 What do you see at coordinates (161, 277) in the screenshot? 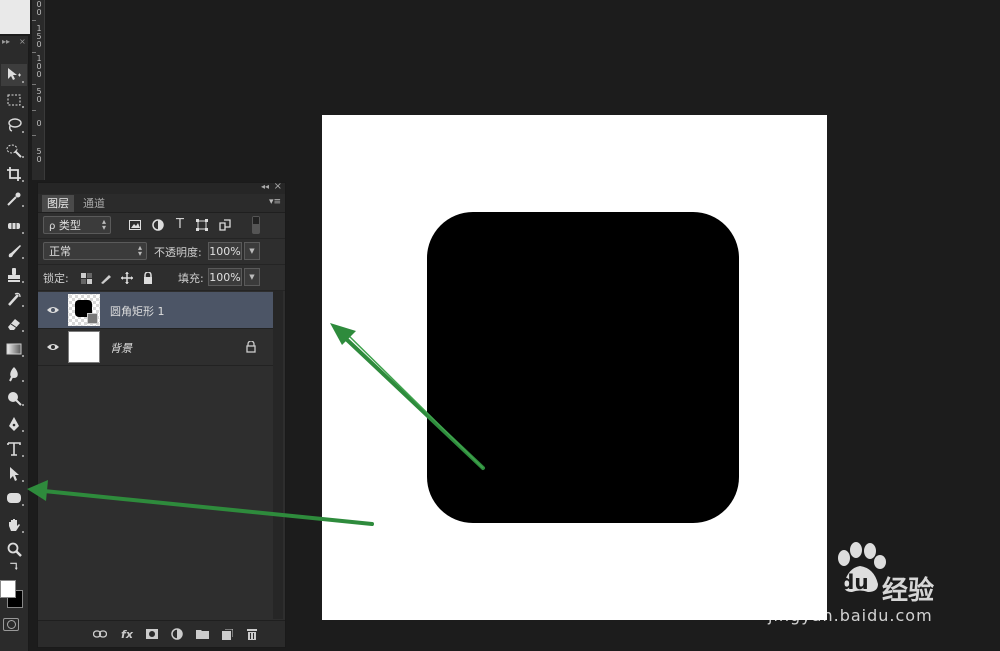
I see `lock-row: 锁定: 填充: 100% ▼` at bounding box center [161, 277].